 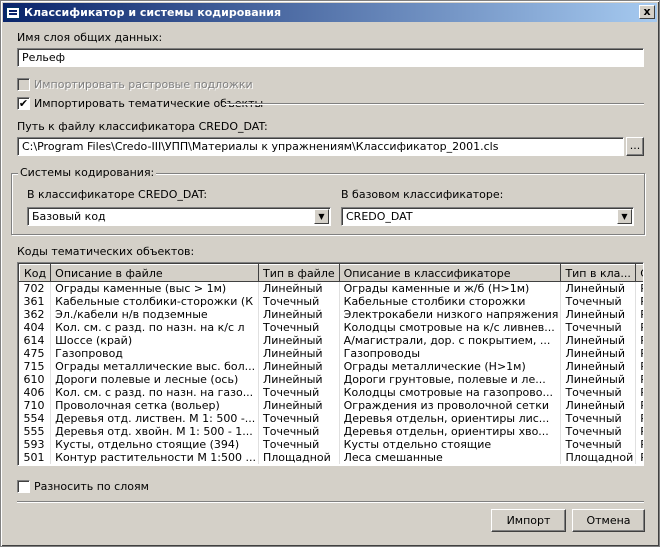 I want to click on split-layers-label: Разносить по слоям, so click(x=91, y=486).